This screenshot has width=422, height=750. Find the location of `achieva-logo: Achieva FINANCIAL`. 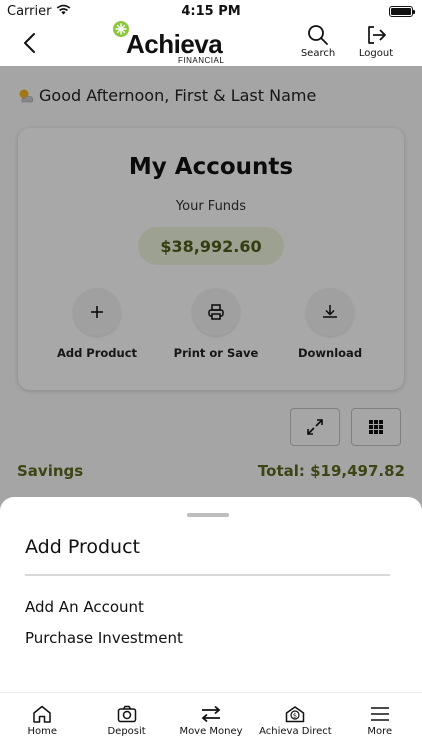

achieva-logo: Achieva FINANCIAL is located at coordinates (173, 43).